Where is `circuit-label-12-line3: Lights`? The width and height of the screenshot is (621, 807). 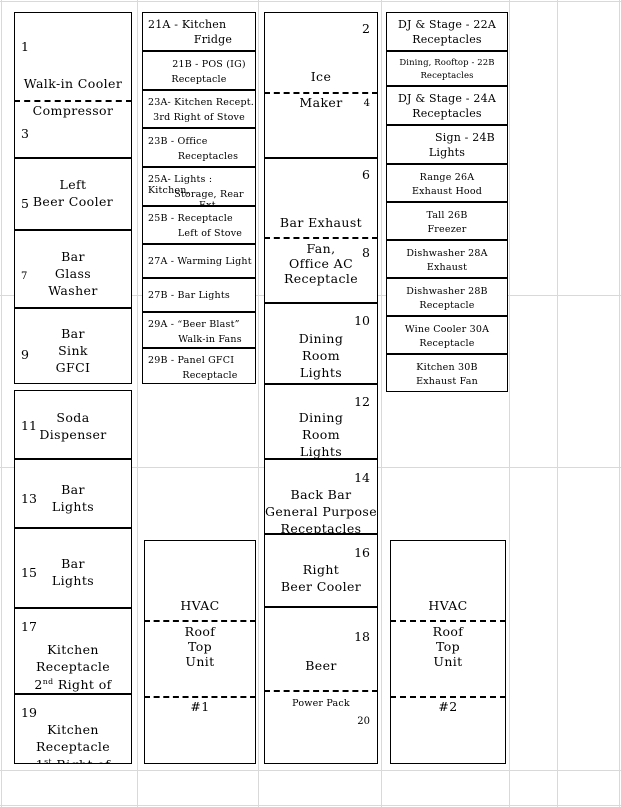
circuit-label-12-line3: Lights is located at coordinates (321, 451).